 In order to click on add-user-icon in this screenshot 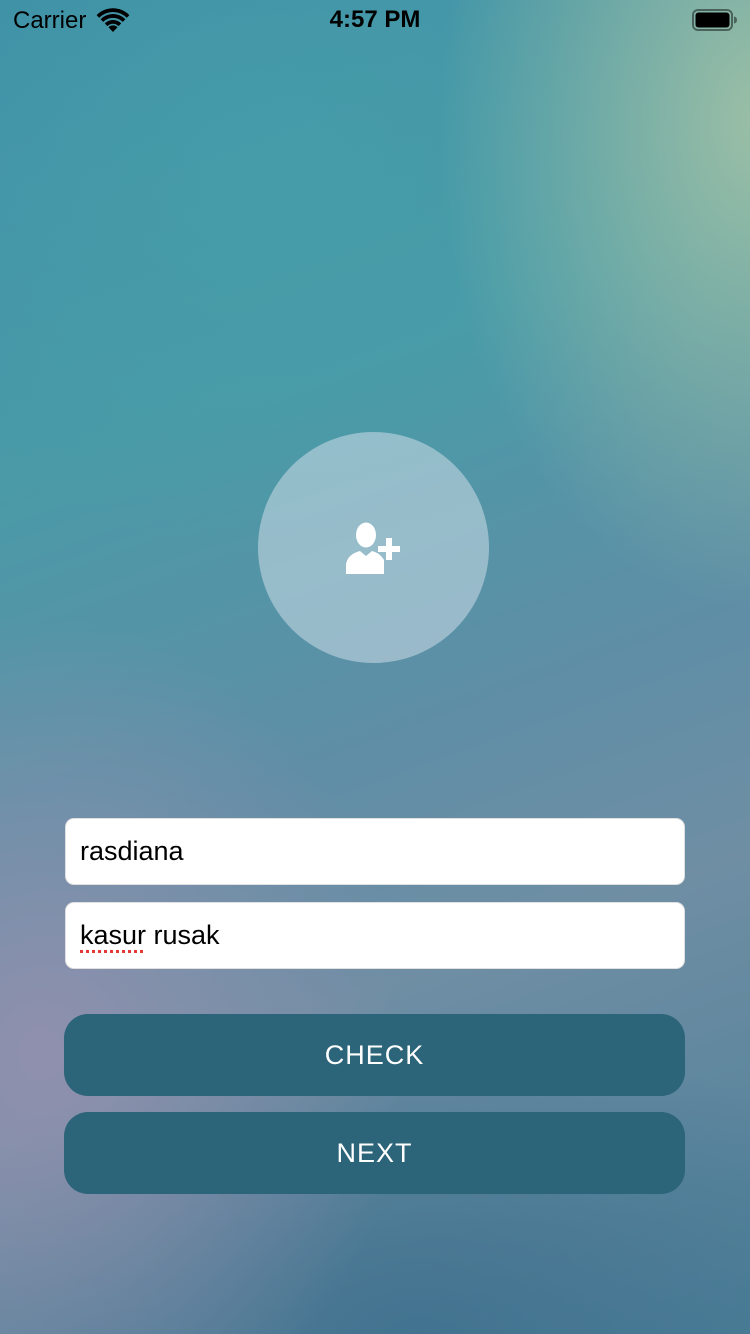, I will do `click(372, 548)`.